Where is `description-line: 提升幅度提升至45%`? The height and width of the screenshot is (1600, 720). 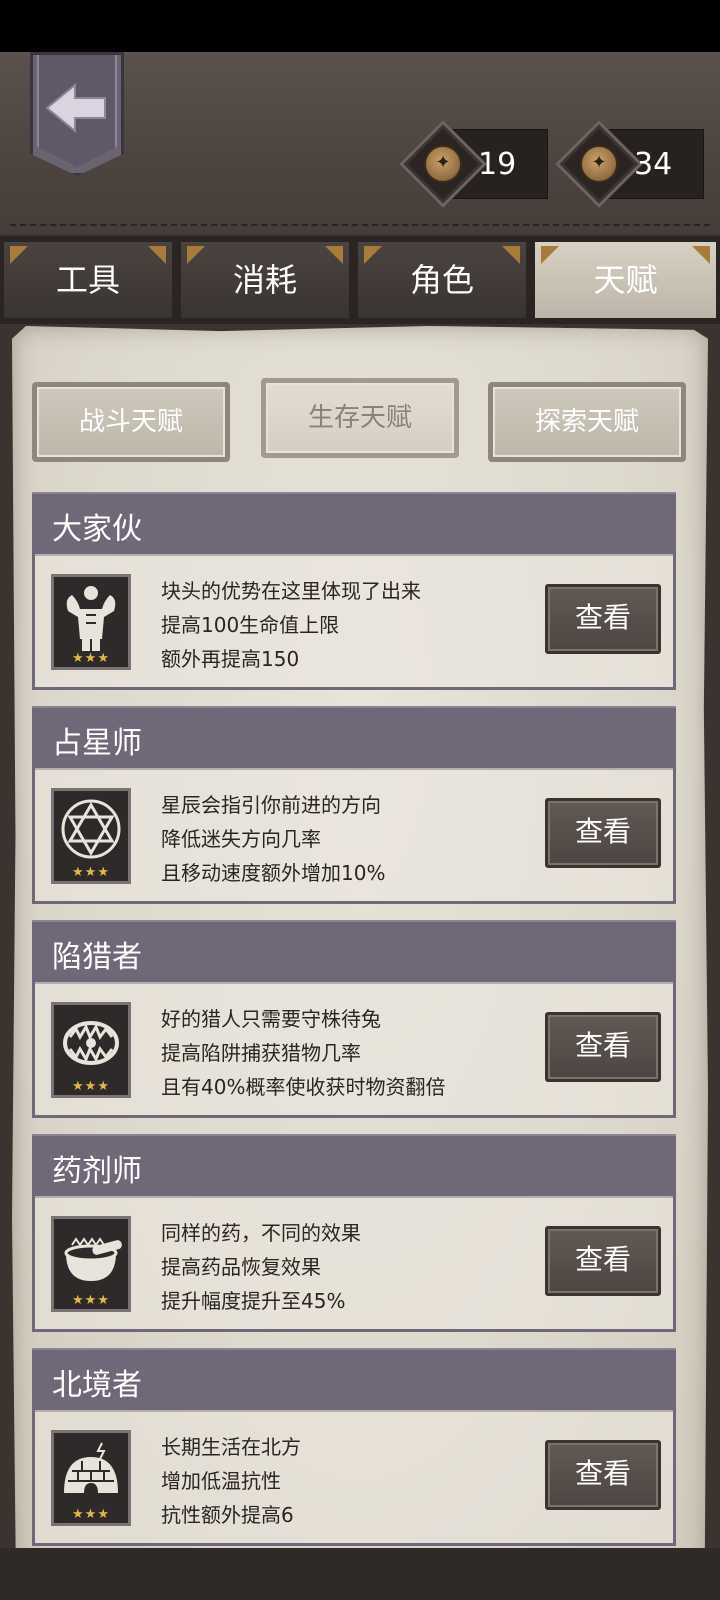 description-line: 提升幅度提升至45% is located at coordinates (253, 1301).